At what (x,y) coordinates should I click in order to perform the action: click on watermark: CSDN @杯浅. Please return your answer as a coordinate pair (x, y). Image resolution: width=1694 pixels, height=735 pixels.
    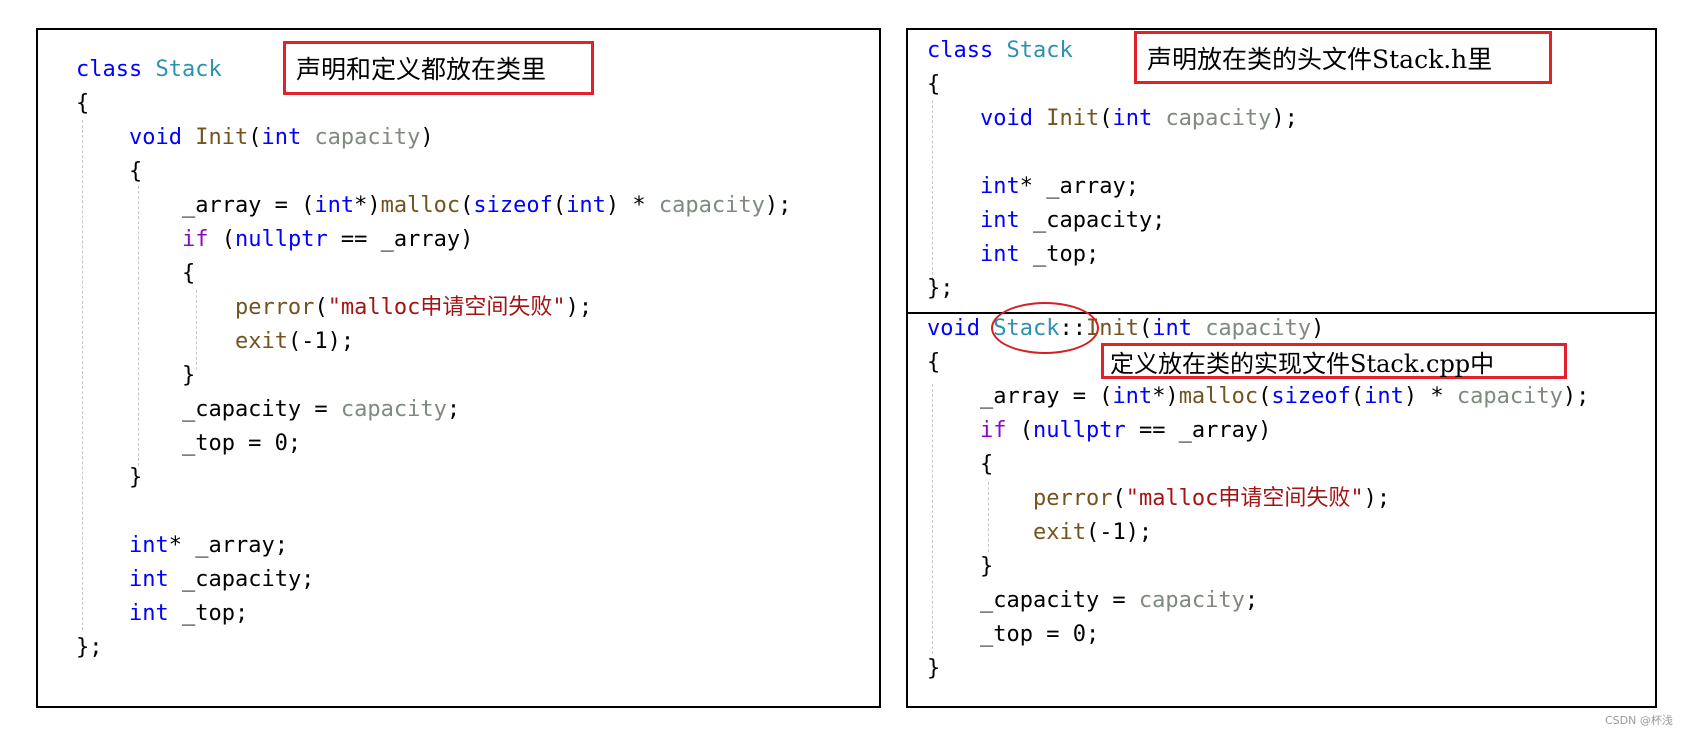
    Looking at the image, I should click on (1639, 720).